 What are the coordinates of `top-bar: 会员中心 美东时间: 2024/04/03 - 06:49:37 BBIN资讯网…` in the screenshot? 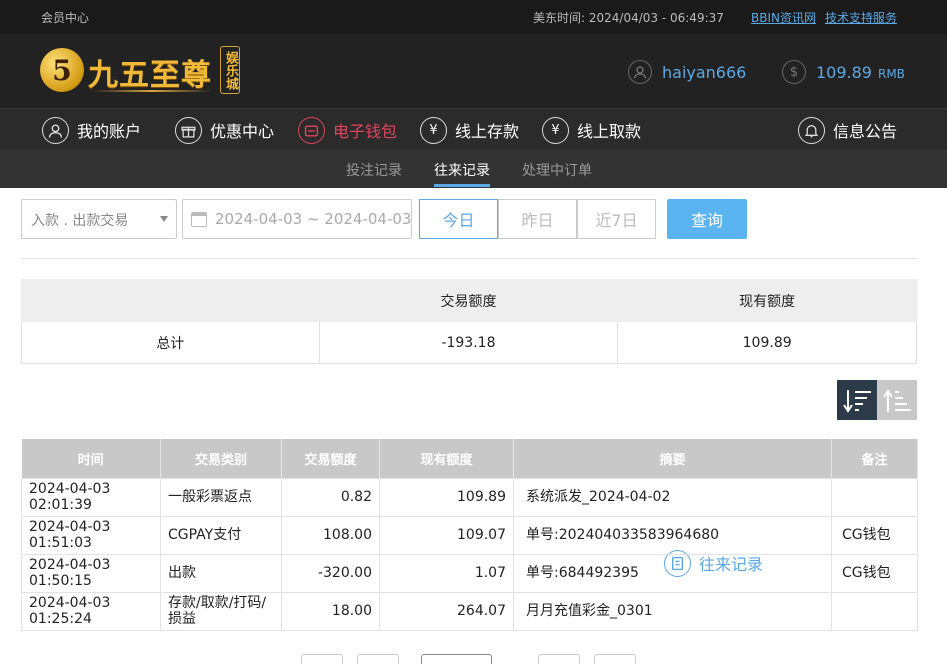 It's located at (473, 17).